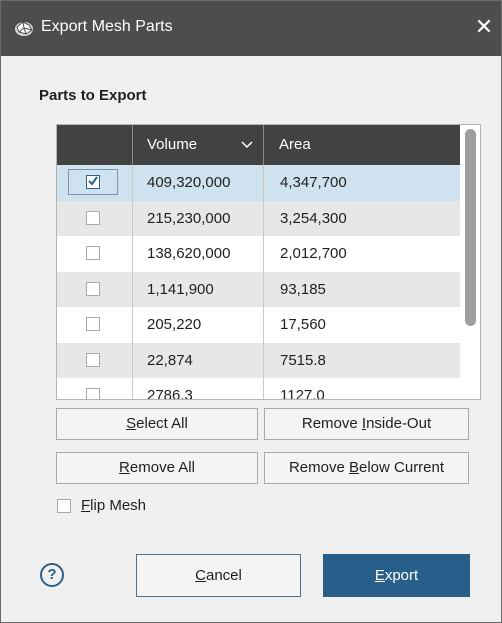 Image resolution: width=502 pixels, height=623 pixels. I want to click on remove-below-label-pre: Remove, so click(318, 467).